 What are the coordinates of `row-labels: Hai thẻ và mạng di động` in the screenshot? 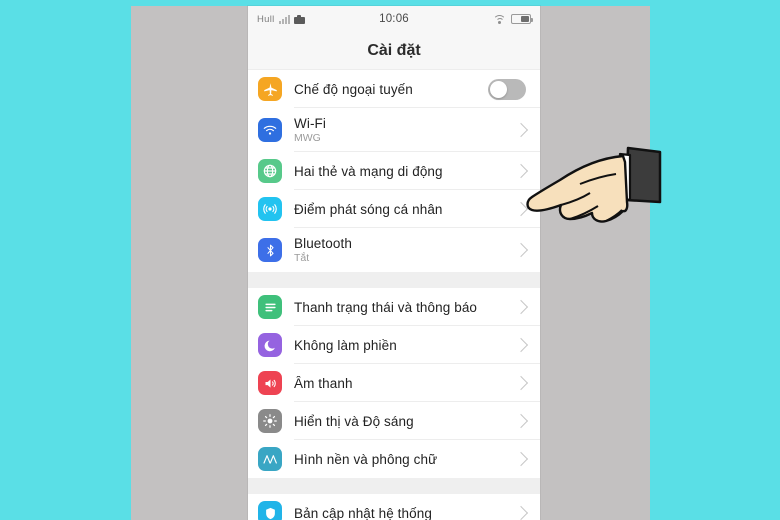 It's located at (401, 171).